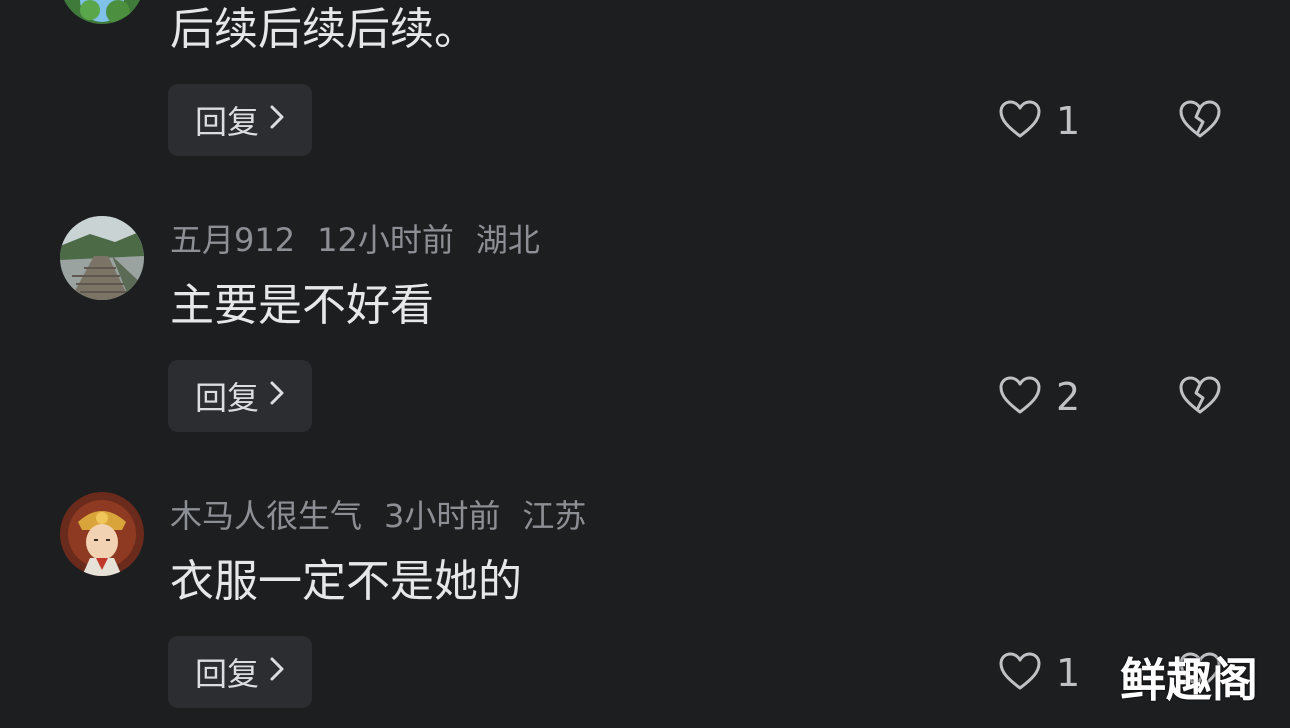  Describe the element at coordinates (442, 516) in the screenshot. I see `timestamp: 3小时前` at that location.